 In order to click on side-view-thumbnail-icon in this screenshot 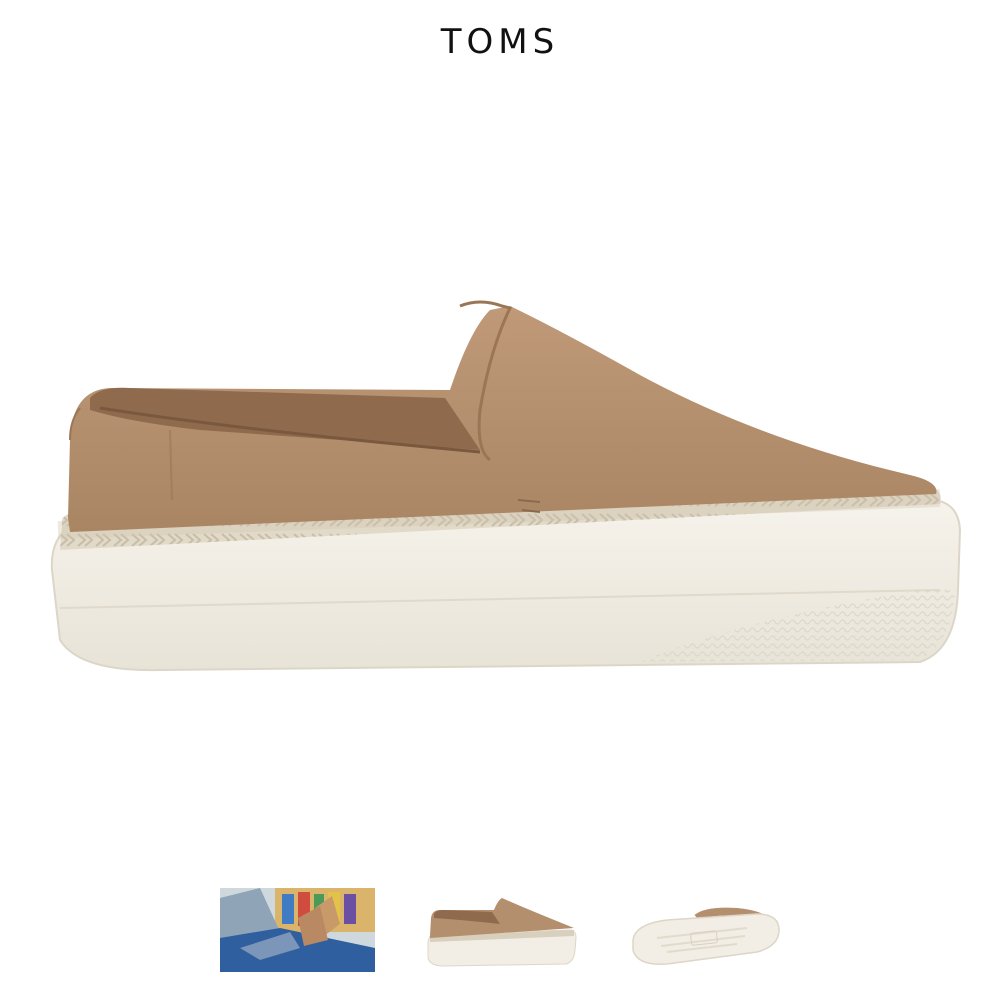, I will do `click(502, 932)`.